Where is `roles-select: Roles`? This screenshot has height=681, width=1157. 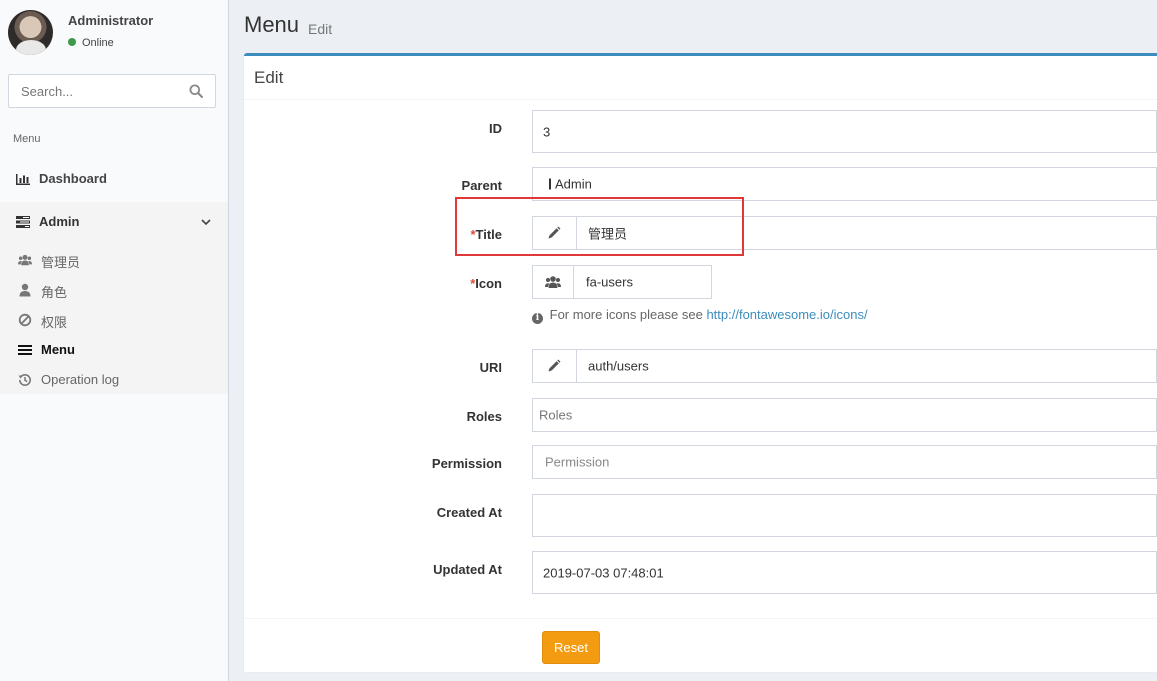 roles-select: Roles is located at coordinates (844, 415).